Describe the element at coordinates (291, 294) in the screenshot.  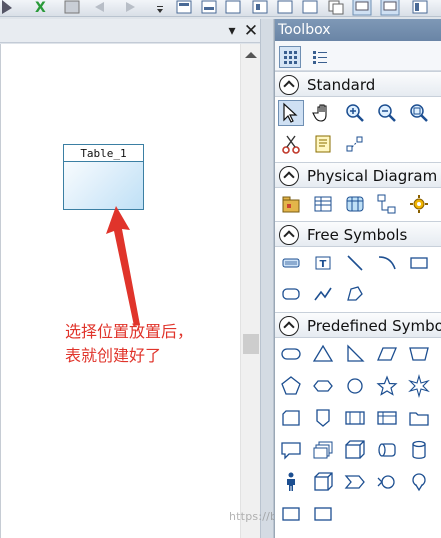
I see `rounded-rectangle-icon` at that location.